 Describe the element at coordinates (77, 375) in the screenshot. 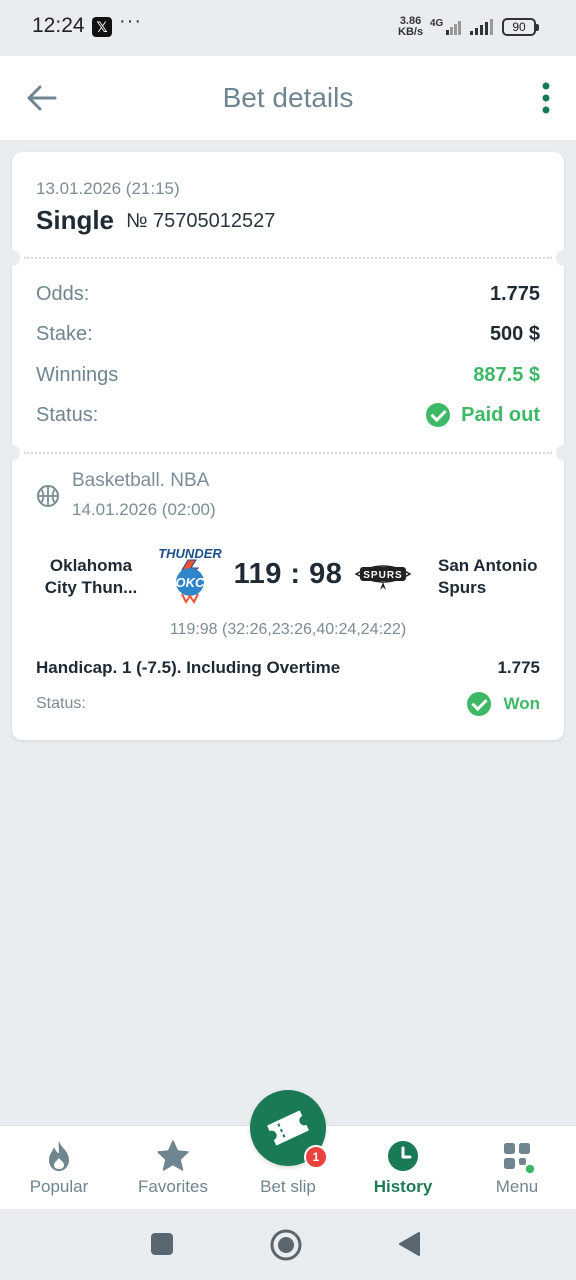

I see `winnings-label: Winnings` at that location.